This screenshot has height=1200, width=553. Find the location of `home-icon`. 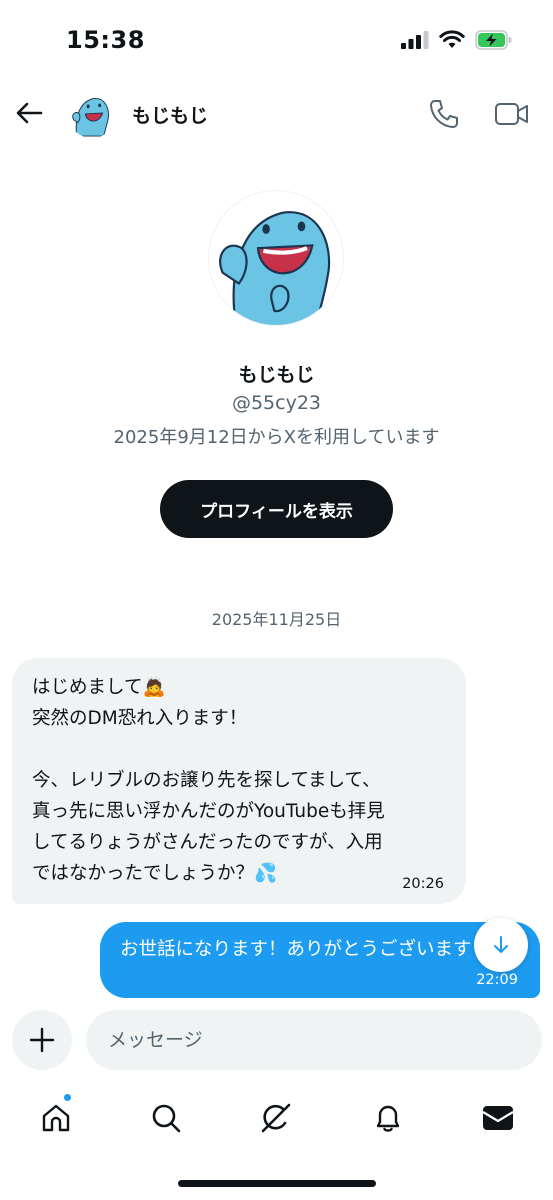

home-icon is located at coordinates (56, 1118).